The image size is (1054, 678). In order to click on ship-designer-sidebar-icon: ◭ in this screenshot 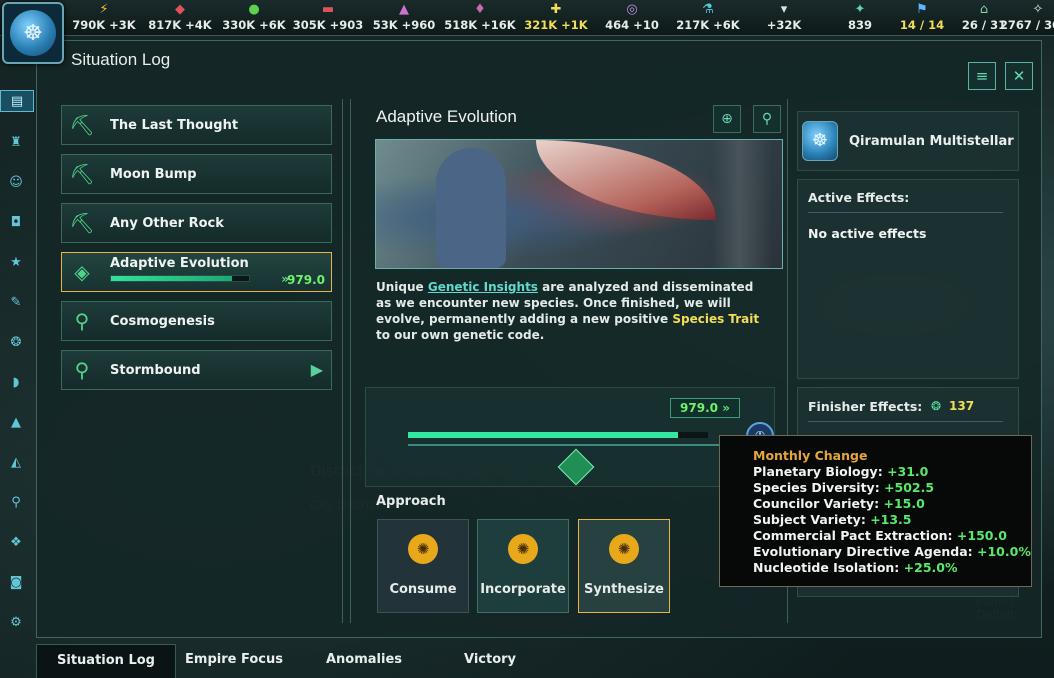, I will do `click(16, 463)`.